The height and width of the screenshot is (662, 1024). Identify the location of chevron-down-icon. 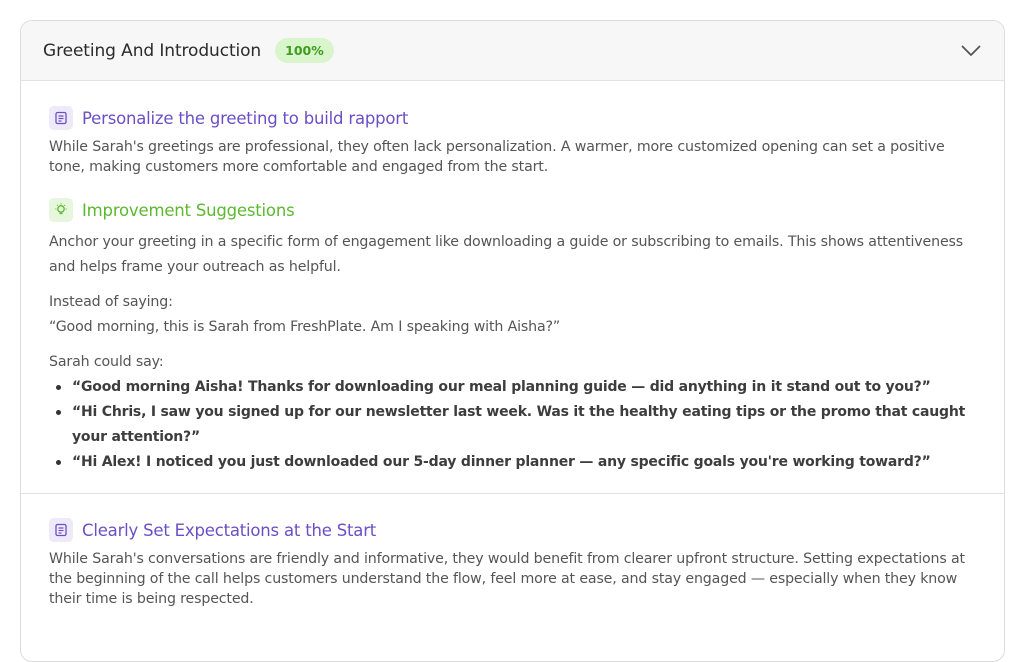
(971, 51).